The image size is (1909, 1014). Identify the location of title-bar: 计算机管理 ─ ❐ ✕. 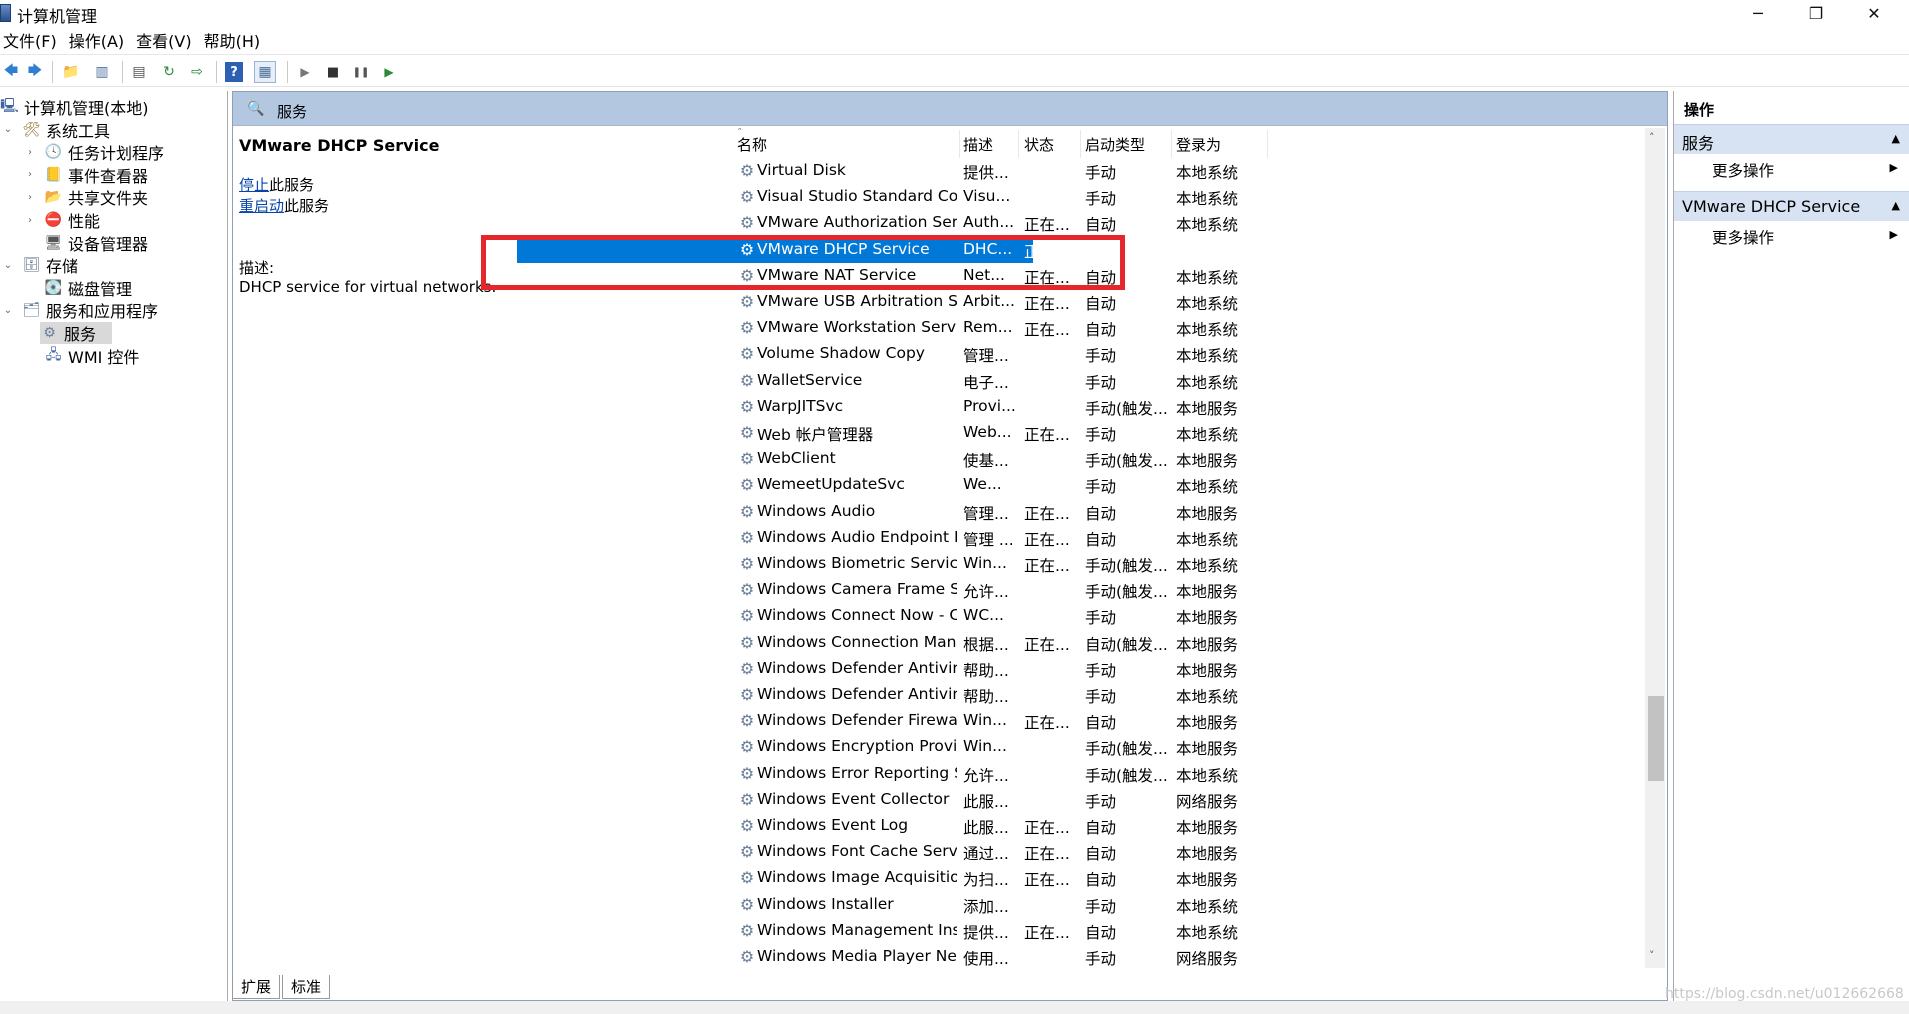
(954, 13).